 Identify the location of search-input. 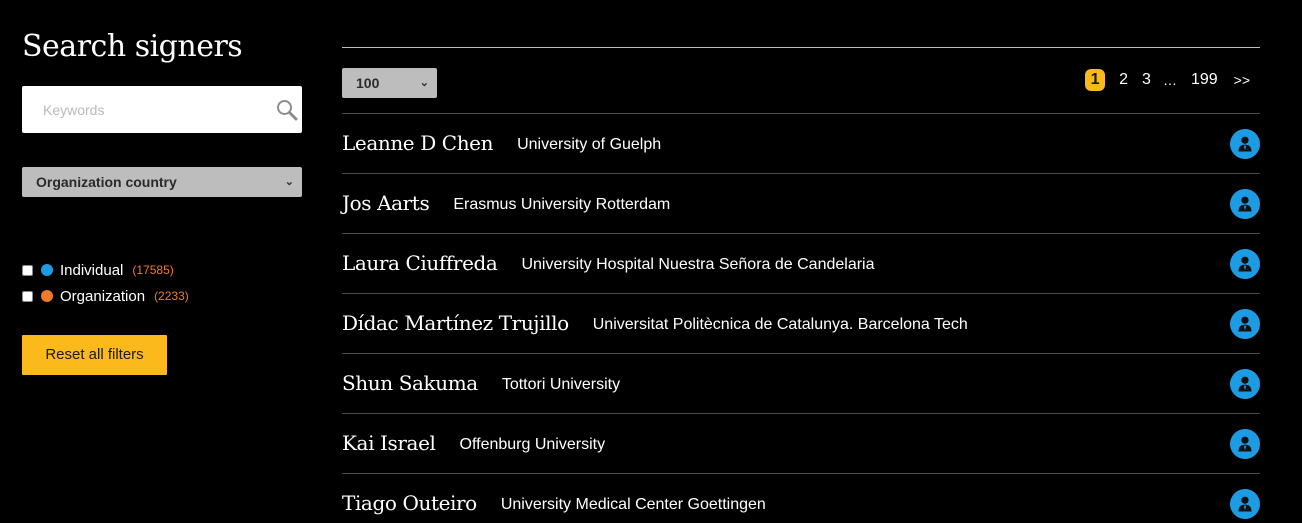
(142, 109).